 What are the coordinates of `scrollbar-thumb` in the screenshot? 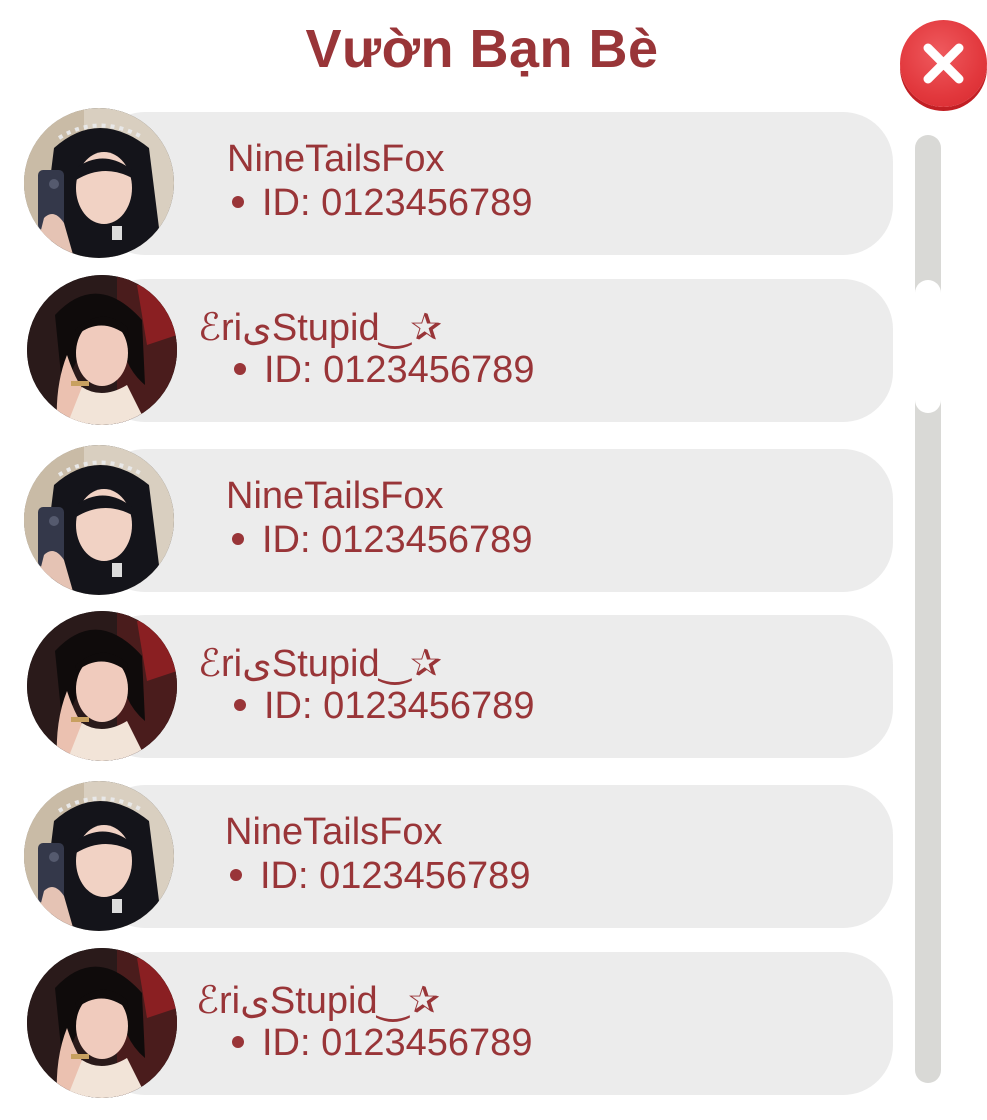 It's located at (928, 346).